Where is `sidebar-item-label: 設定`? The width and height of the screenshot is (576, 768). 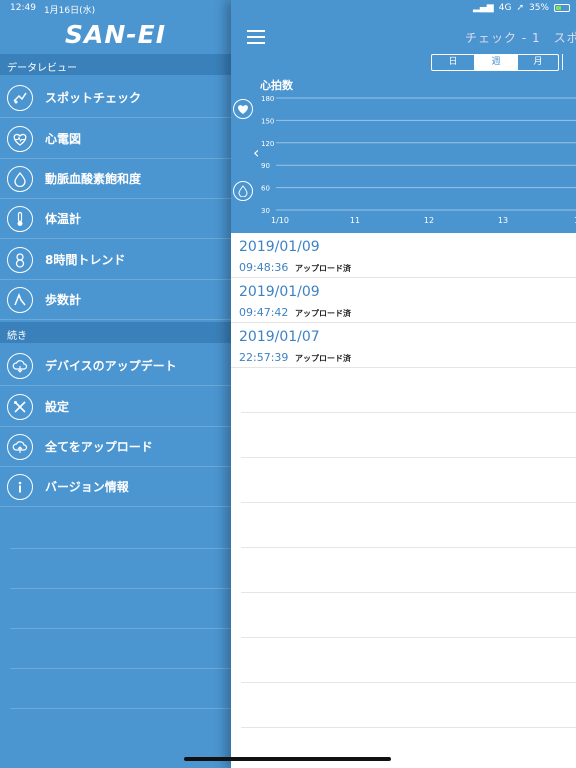
sidebar-item-label: 設定 is located at coordinates (57, 407).